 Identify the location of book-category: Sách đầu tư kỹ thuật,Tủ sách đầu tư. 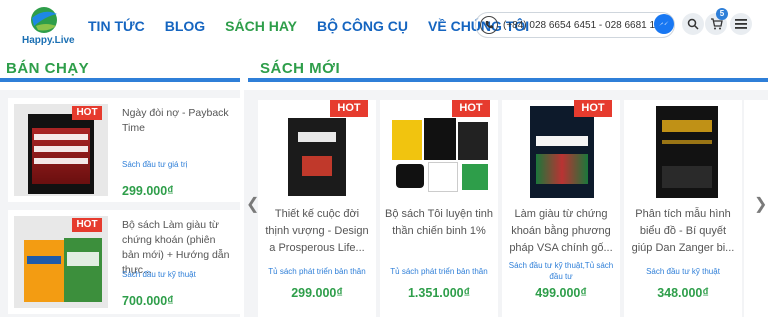
(561, 271).